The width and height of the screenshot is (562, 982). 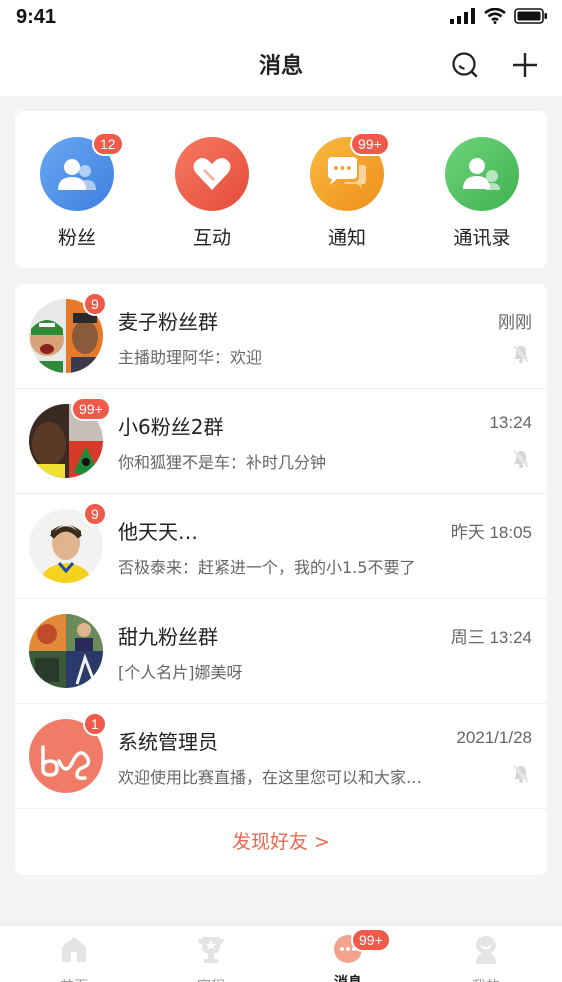 I want to click on conversation-row: 甜九粉丝群 周三 13:24 [个人名片]娜美呀, so click(x=281, y=651).